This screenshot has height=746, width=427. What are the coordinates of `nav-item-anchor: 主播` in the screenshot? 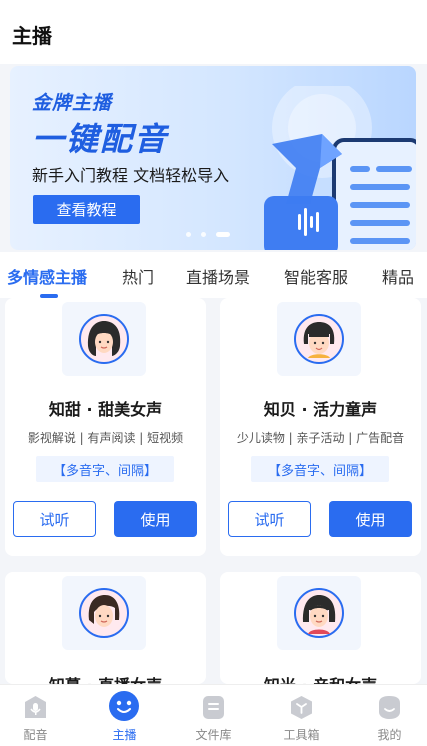 It's located at (124, 715).